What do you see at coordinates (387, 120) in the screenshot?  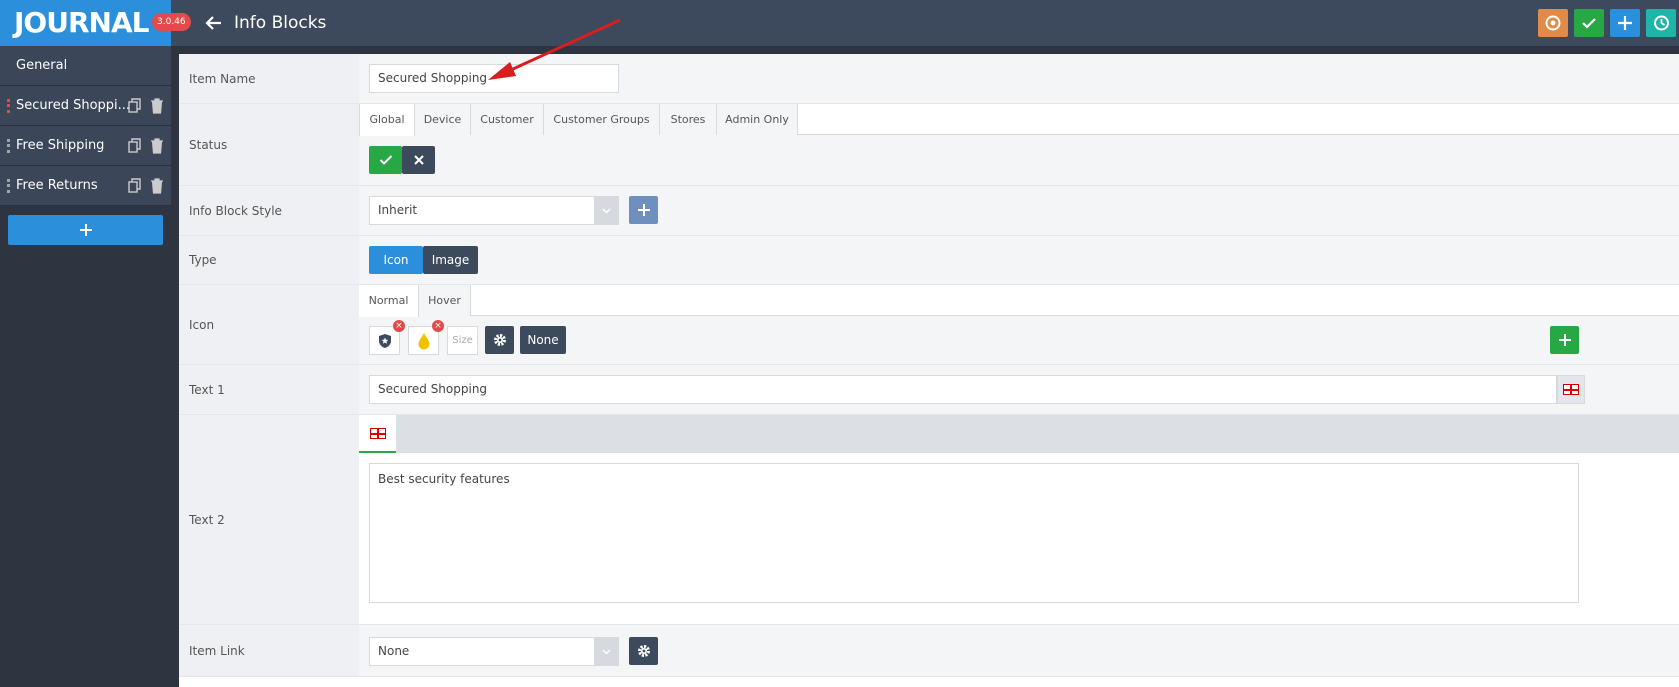 I see `tab-global: Global` at bounding box center [387, 120].